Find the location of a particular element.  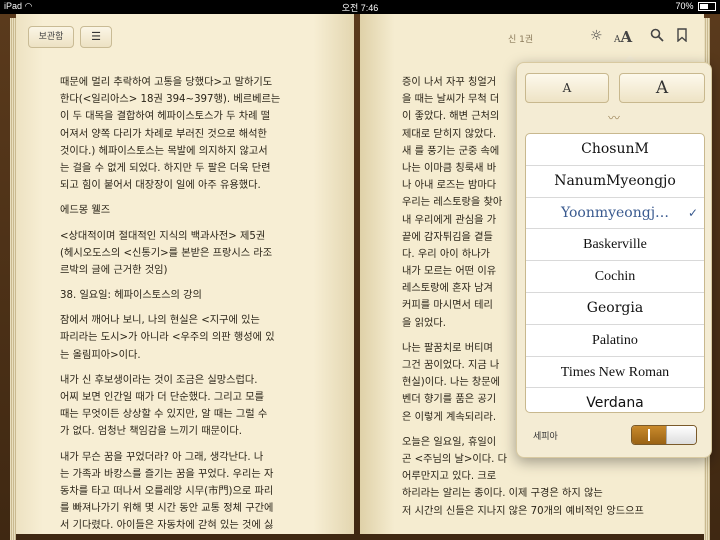

text-line: 에드몽 웰즈 is located at coordinates (85, 211).